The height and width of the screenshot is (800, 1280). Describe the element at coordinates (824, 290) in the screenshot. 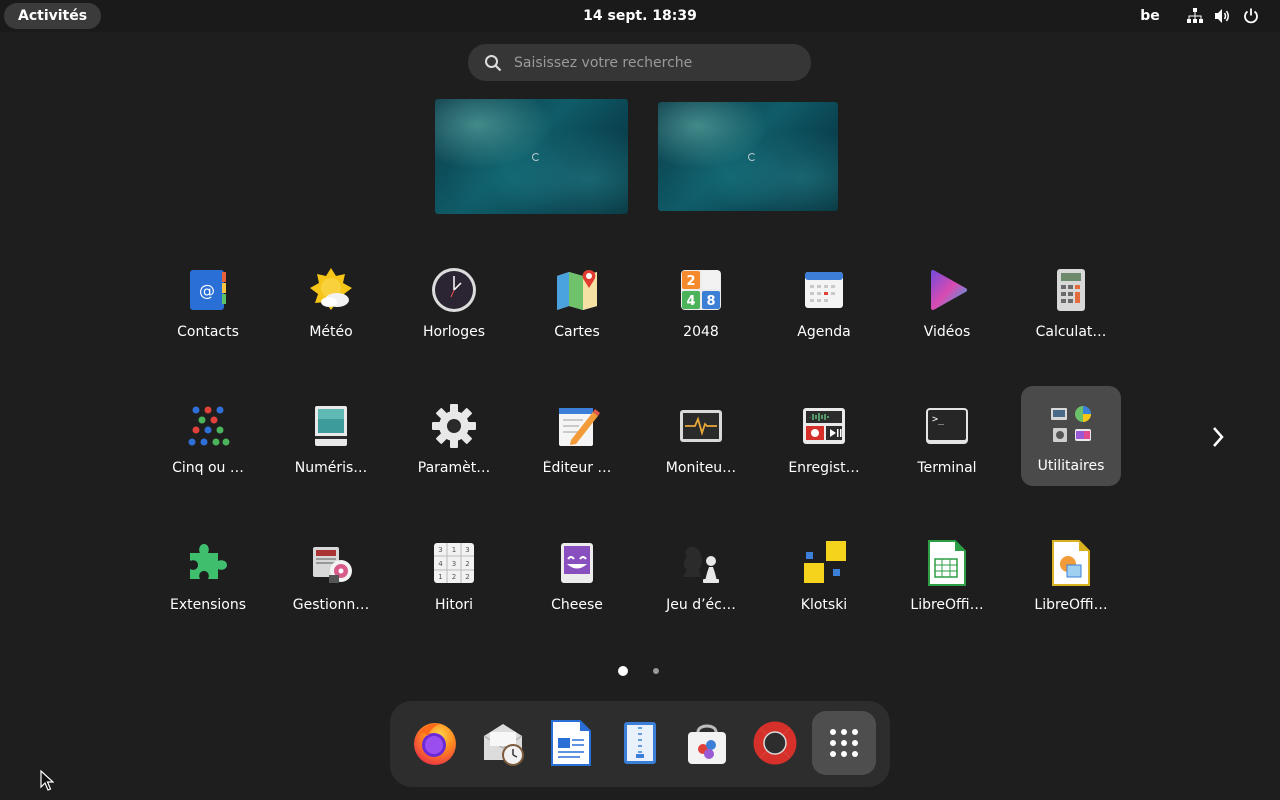

I see `calendar-icon` at that location.